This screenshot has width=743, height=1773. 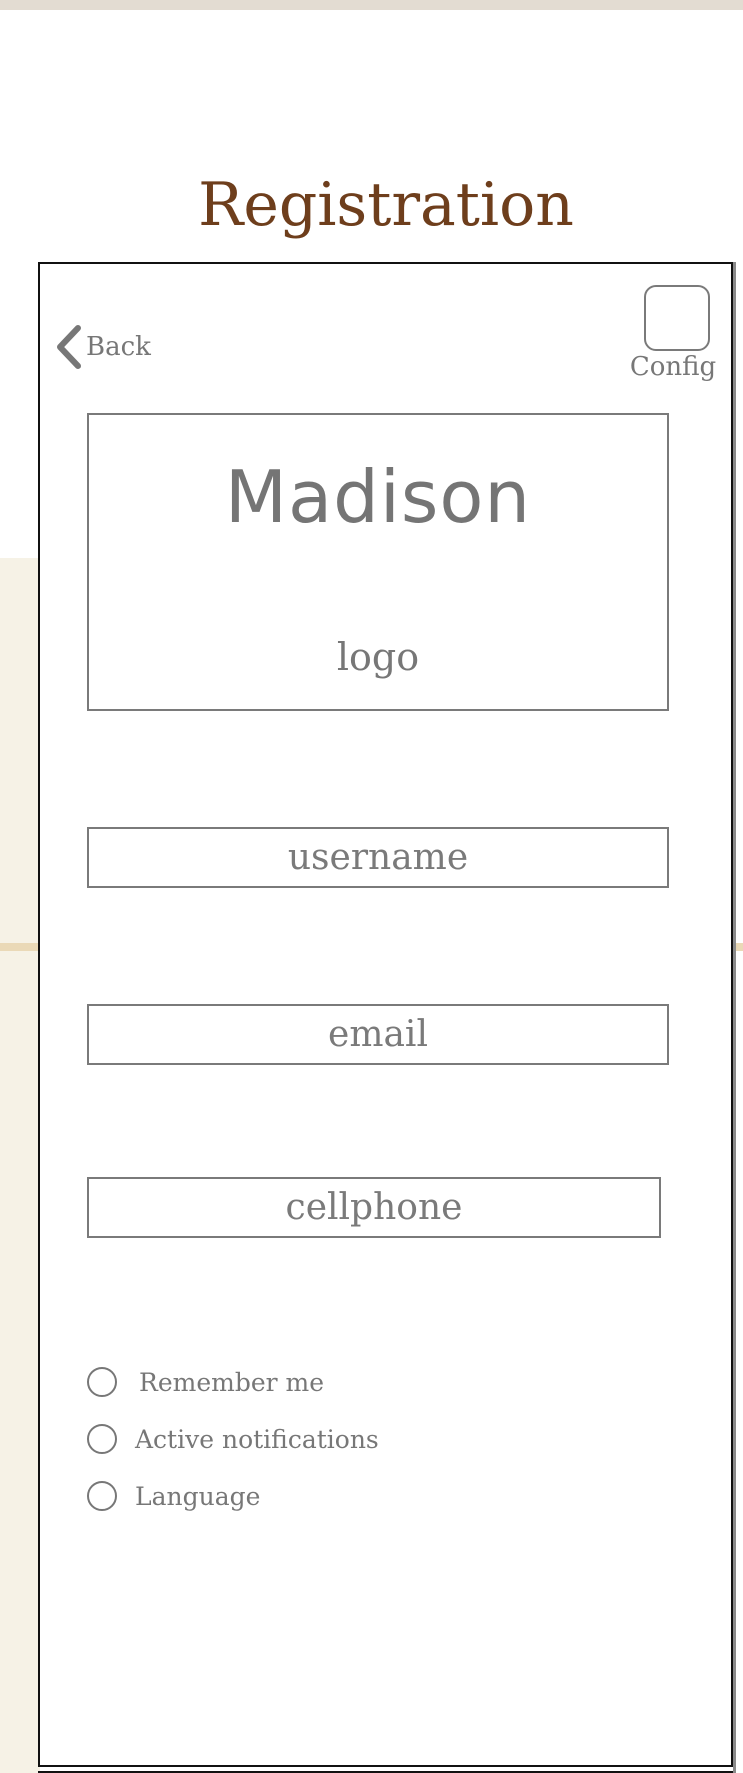 I want to click on chevron-left-icon, so click(x=69, y=347).